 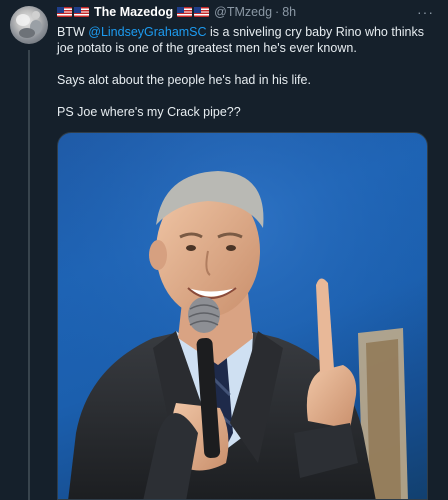 I want to click on mention-link: @LindseyGrahamSC, so click(x=147, y=32).